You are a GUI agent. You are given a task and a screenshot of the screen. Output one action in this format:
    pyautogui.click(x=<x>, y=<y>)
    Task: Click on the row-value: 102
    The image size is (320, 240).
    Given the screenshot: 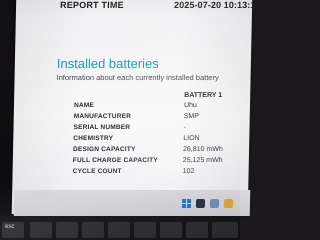 What is the action you would take?
    pyautogui.click(x=188, y=171)
    